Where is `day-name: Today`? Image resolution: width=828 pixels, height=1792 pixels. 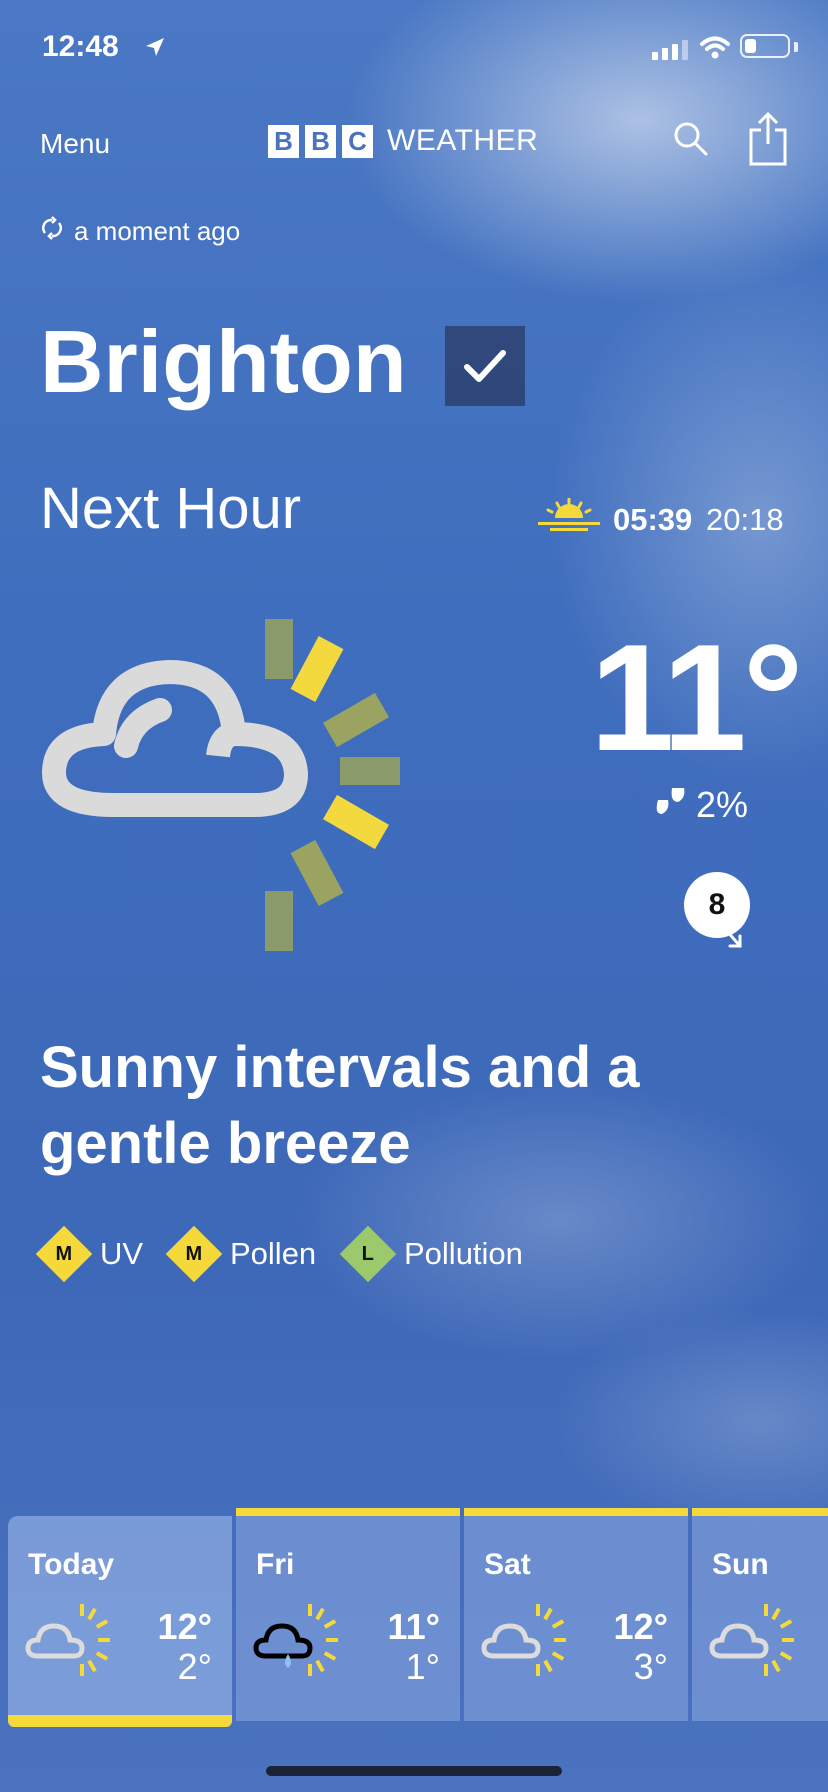 day-name: Today is located at coordinates (71, 1564).